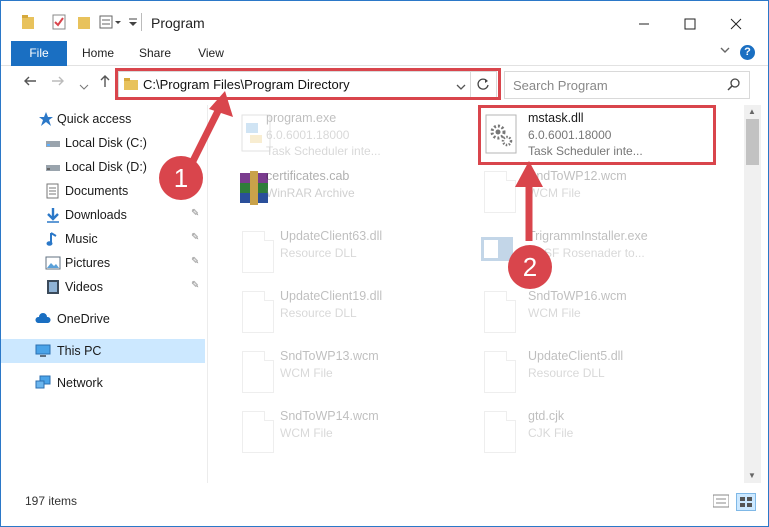 The width and height of the screenshot is (769, 527). I want to click on step-badge-2: 2, so click(530, 267).